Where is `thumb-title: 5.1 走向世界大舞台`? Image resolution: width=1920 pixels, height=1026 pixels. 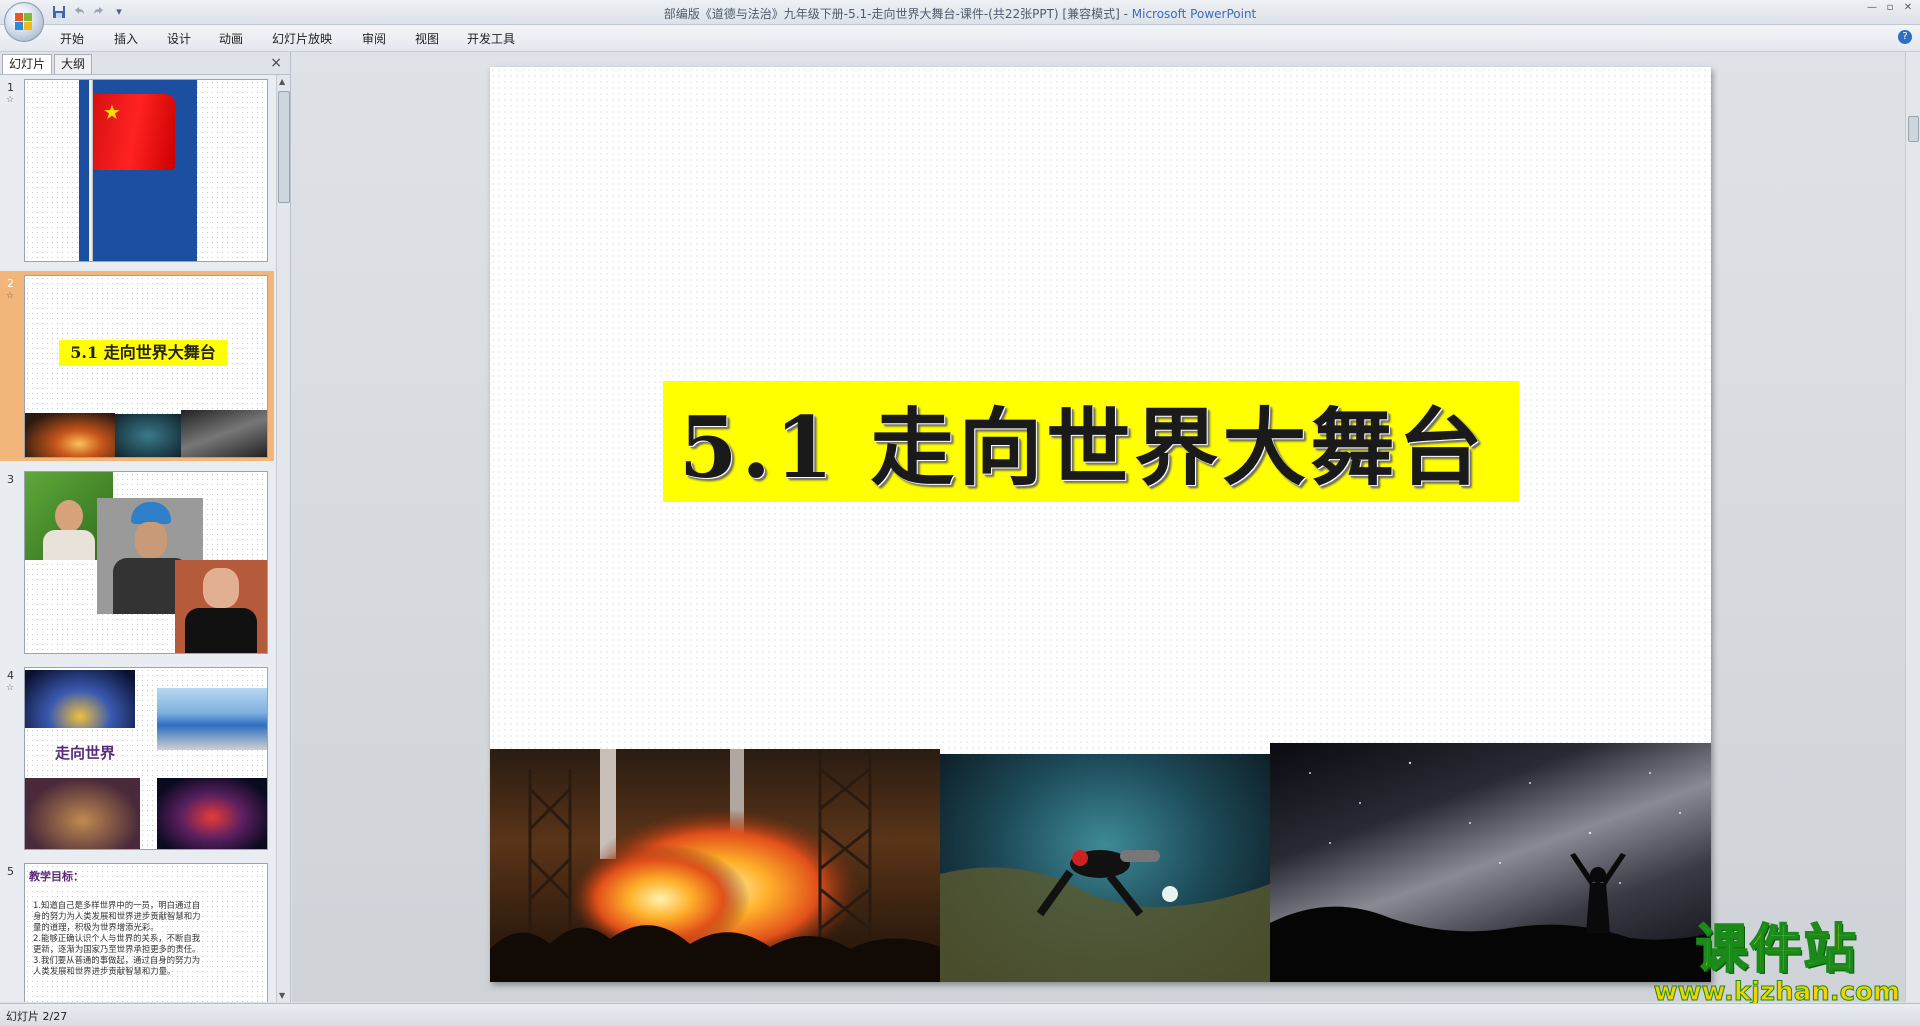
thumb-title: 5.1 走向世界大舞台 is located at coordinates (143, 353).